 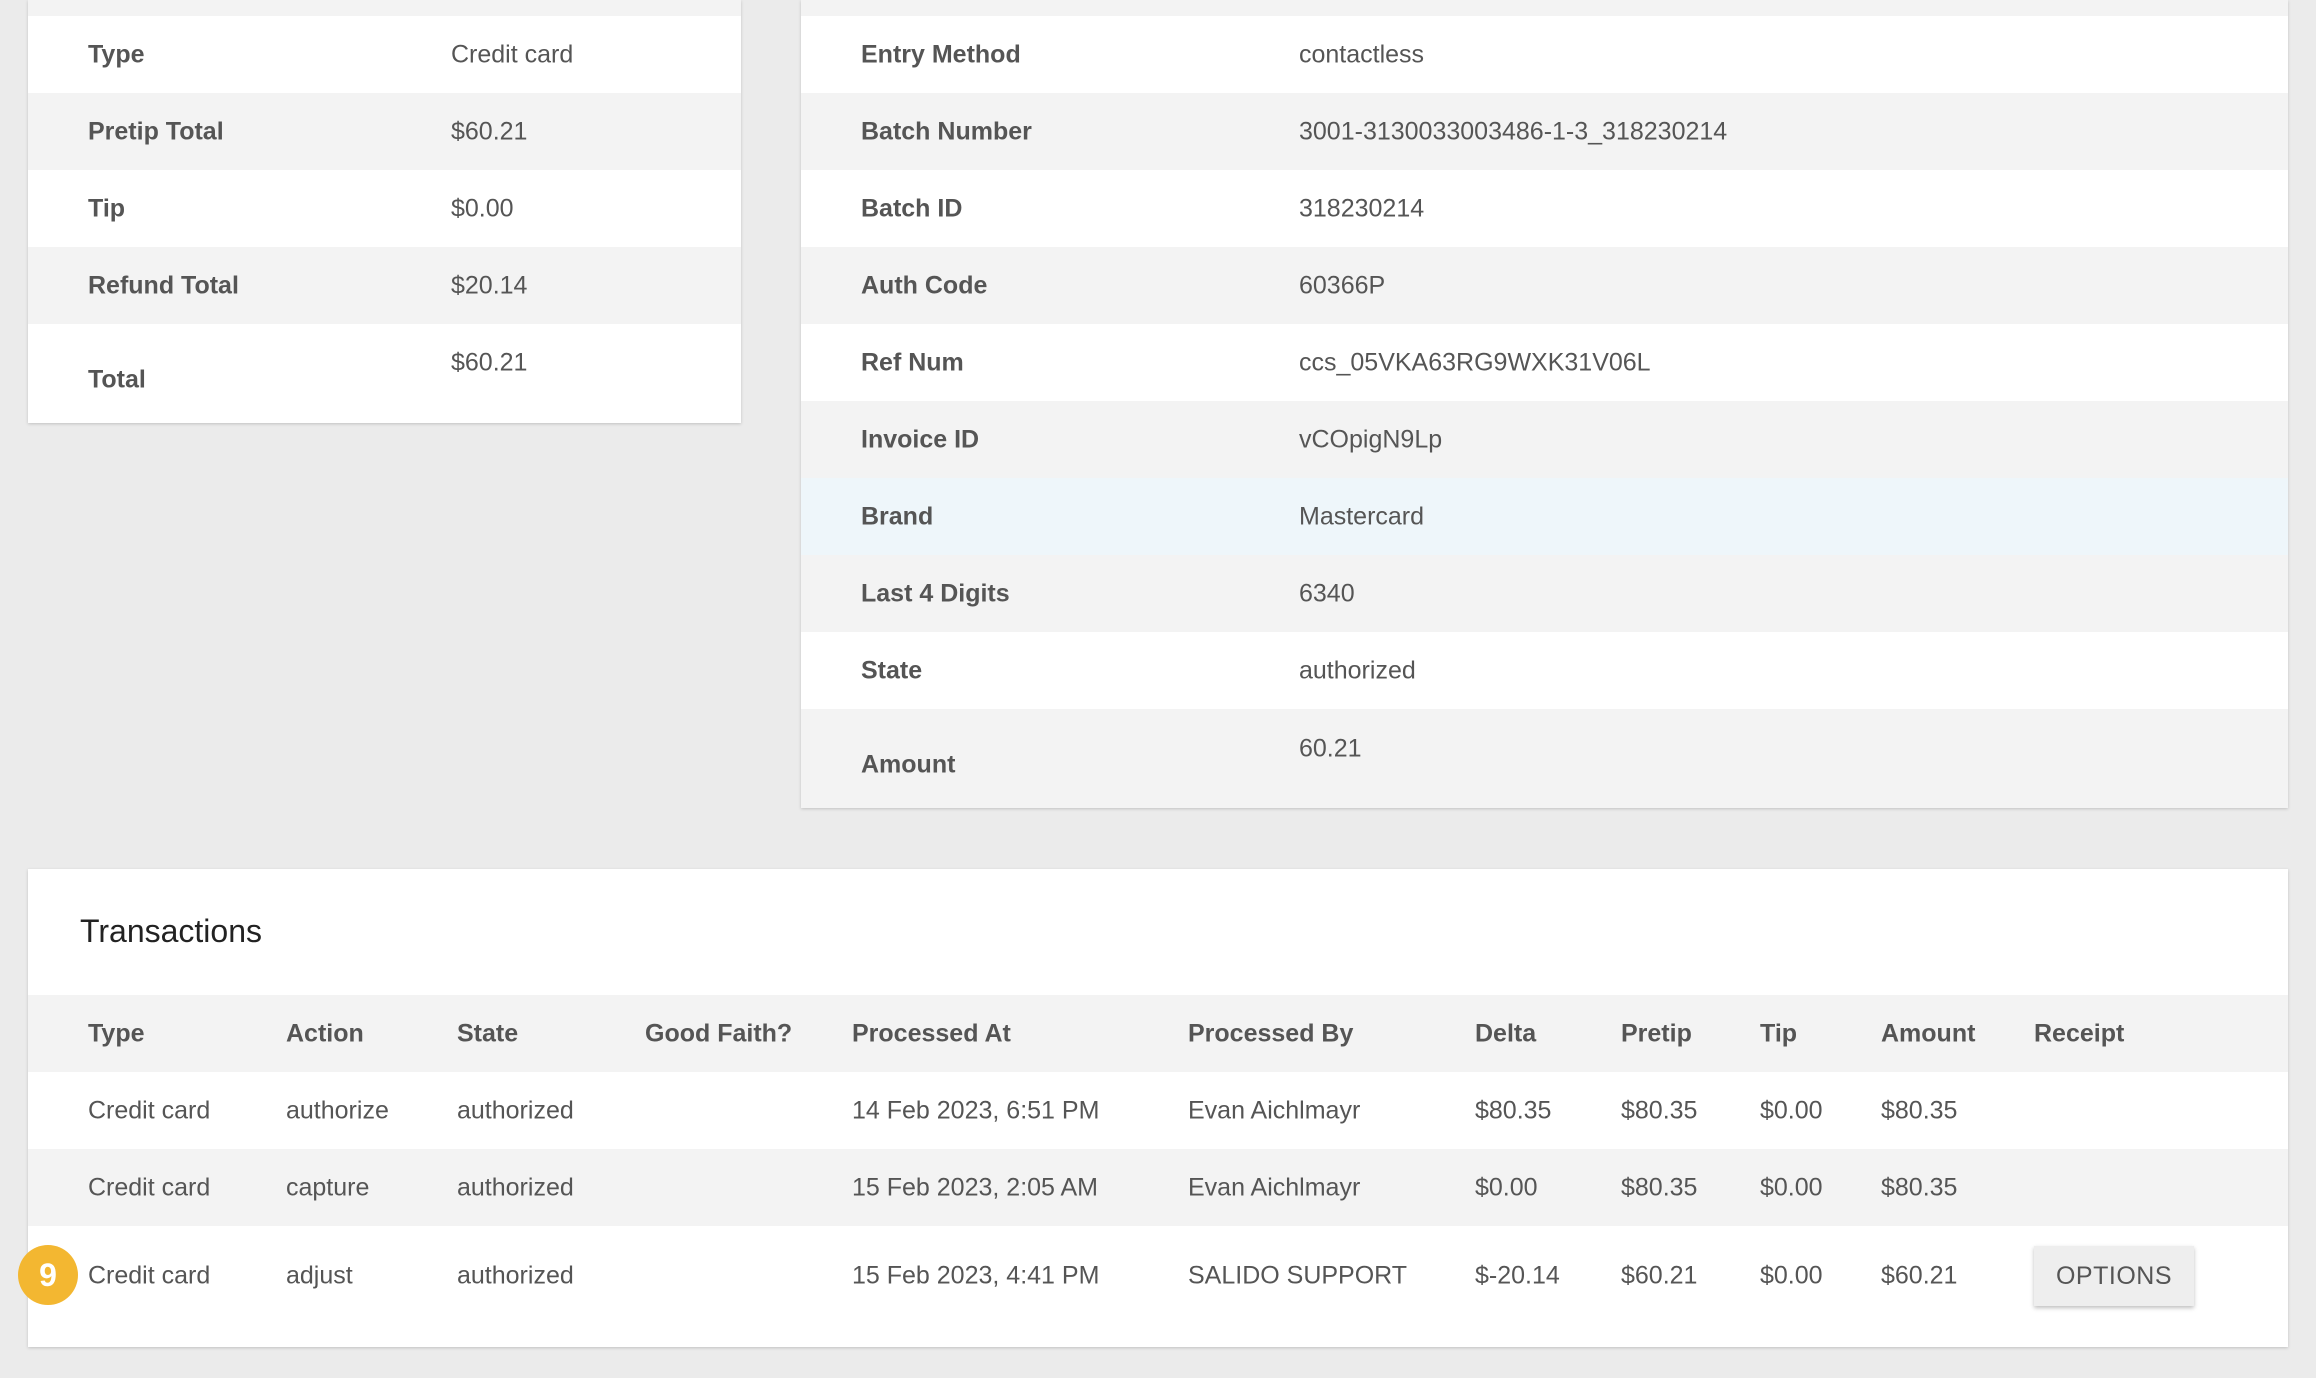 What do you see at coordinates (920, 439) in the screenshot?
I see `details-label: Invoice ID` at bounding box center [920, 439].